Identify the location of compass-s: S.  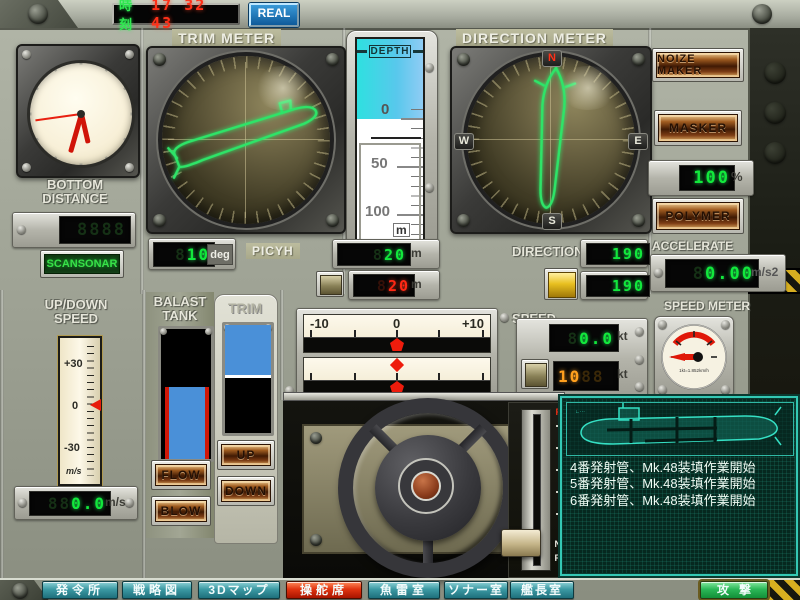
(552, 221).